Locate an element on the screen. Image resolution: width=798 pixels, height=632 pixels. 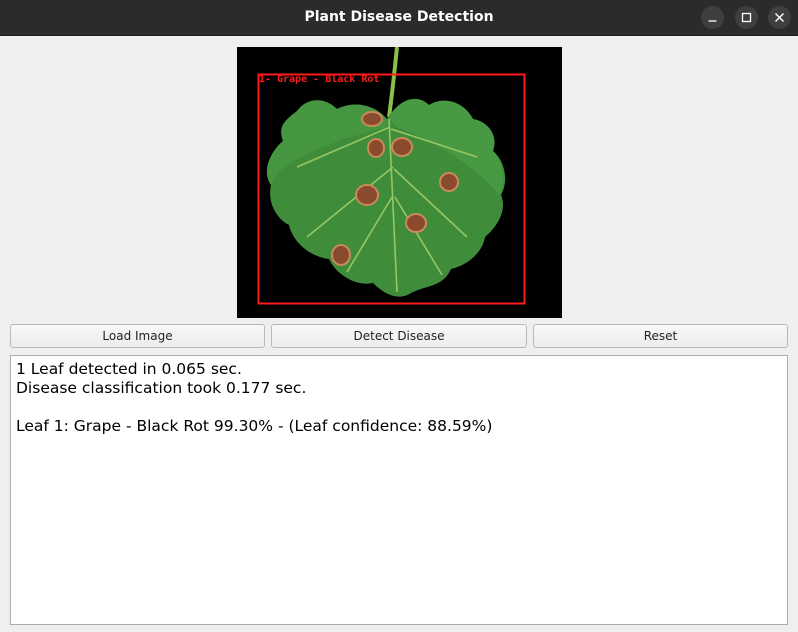
window-title: Plant Disease Detection is located at coordinates (399, 17).